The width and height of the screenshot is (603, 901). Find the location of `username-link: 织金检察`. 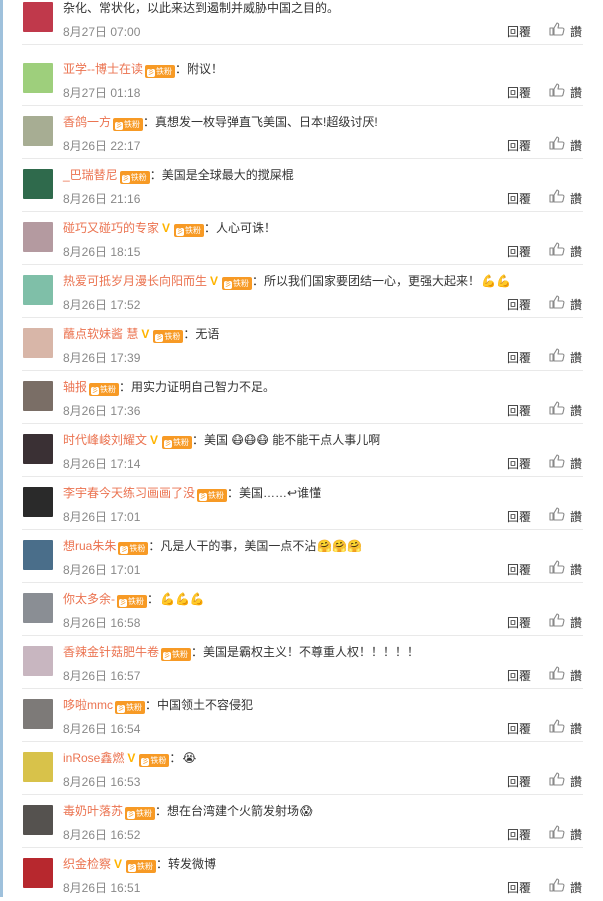

username-link: 织金检察 is located at coordinates (87, 864).